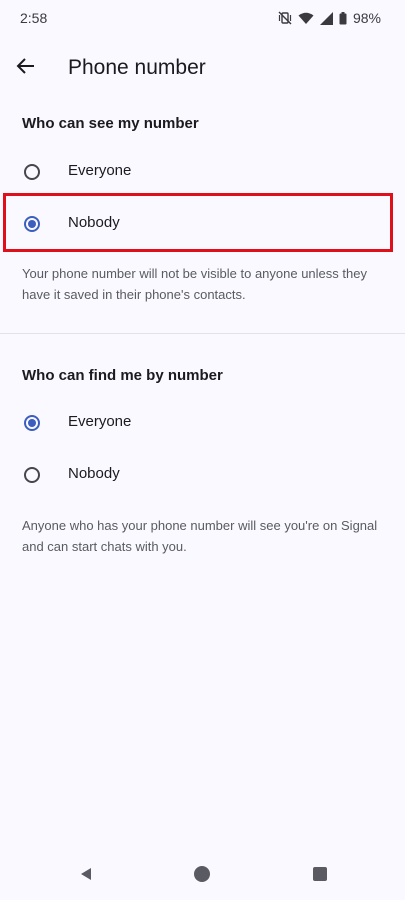  I want to click on nav-back-button, so click(86, 876).